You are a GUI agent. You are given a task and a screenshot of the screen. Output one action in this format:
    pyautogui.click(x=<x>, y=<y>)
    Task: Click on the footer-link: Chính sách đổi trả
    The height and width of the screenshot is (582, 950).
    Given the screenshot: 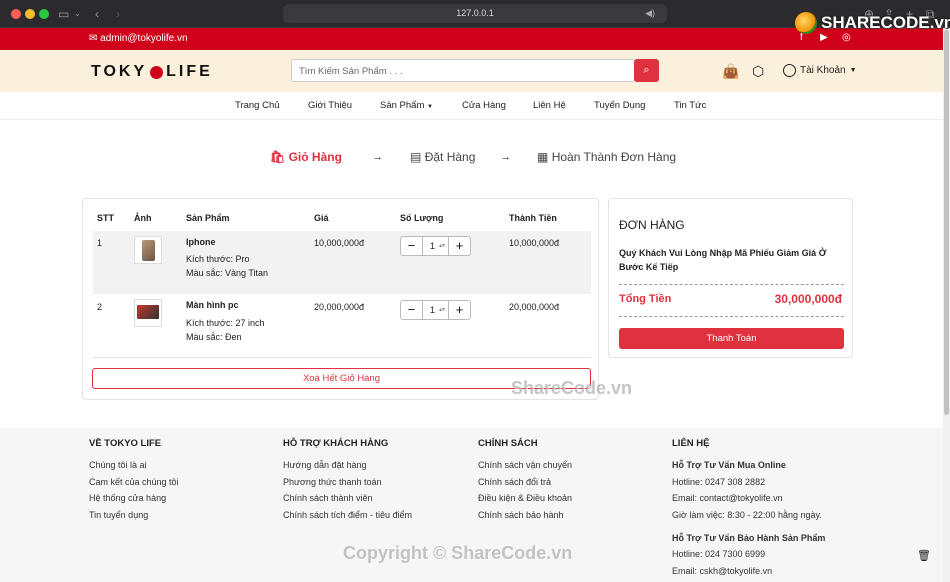 What is the action you would take?
    pyautogui.click(x=514, y=482)
    